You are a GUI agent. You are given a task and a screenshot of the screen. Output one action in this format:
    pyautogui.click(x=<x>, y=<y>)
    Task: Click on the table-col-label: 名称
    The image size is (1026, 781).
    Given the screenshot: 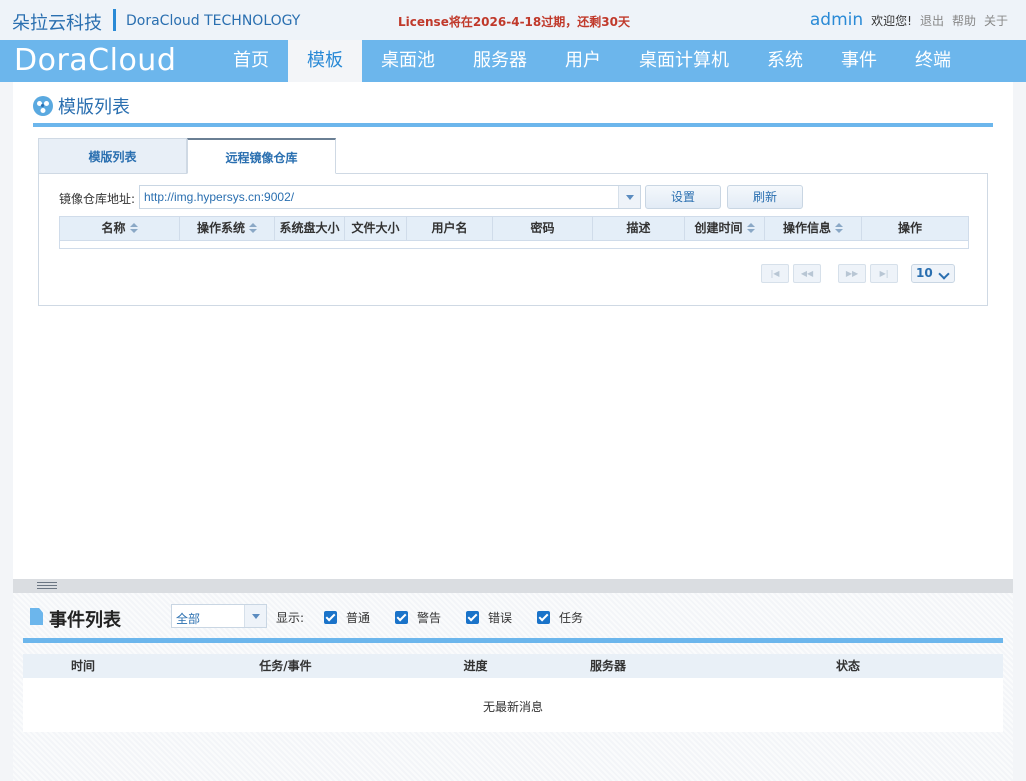 What is the action you would take?
    pyautogui.click(x=113, y=228)
    